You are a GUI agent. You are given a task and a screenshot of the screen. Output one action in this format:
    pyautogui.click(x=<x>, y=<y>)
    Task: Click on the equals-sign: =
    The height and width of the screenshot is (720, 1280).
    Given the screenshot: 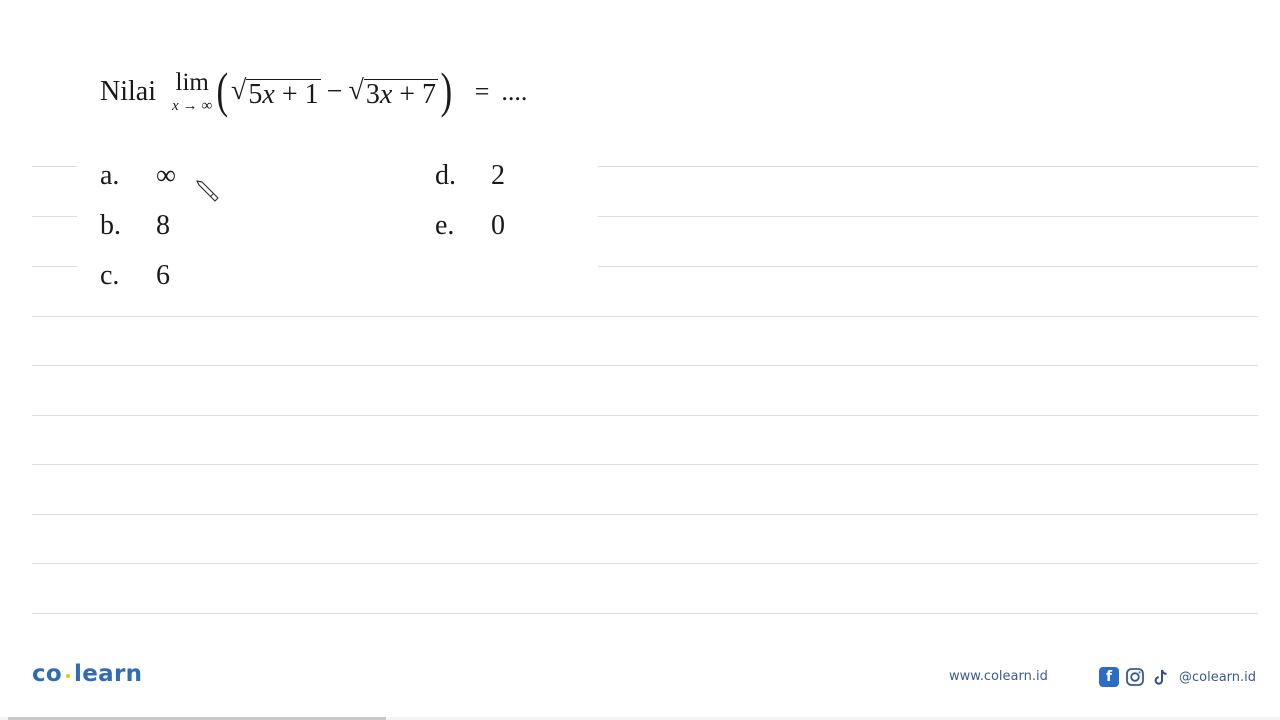 What is the action you would take?
    pyautogui.click(x=482, y=91)
    